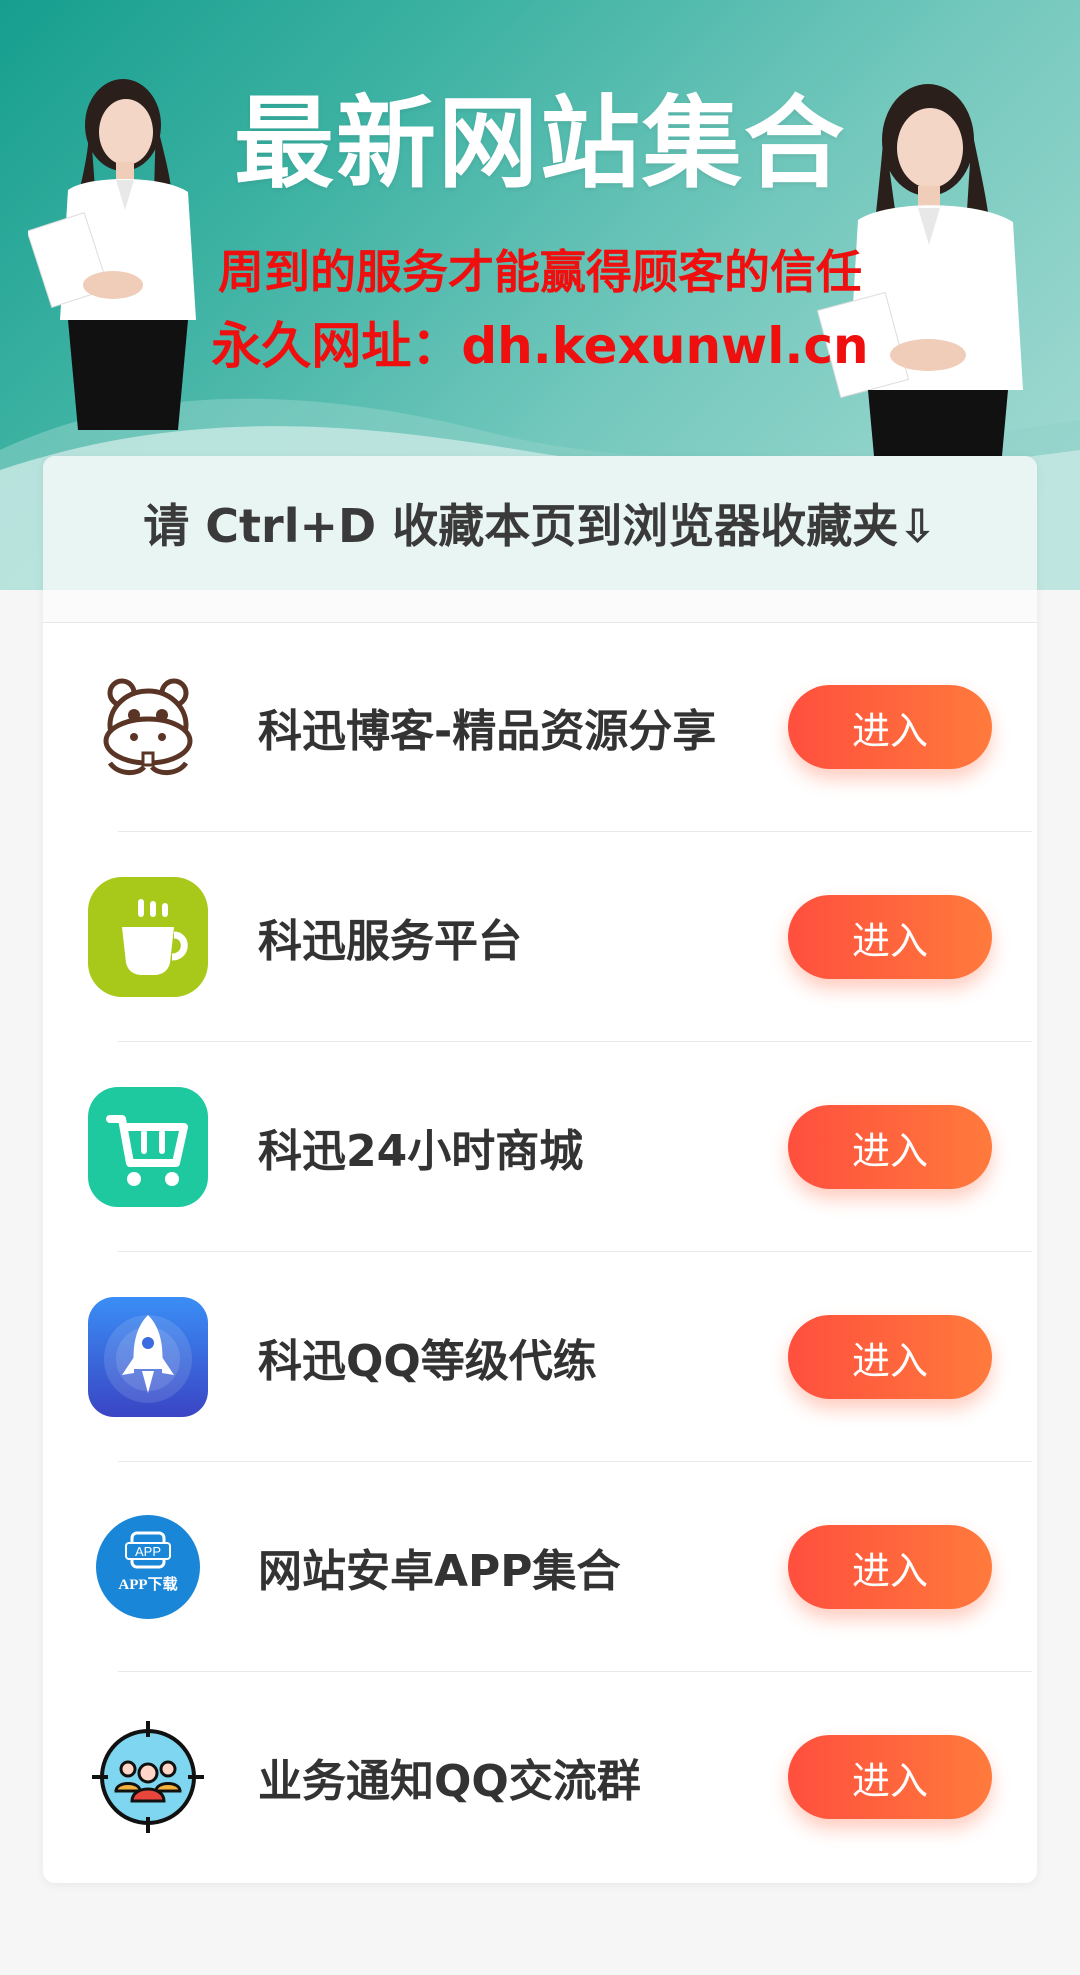 Image resolution: width=1080 pixels, height=1975 pixels. Describe the element at coordinates (148, 1567) in the screenshot. I see `app-download-icon: APP APP下载` at that location.